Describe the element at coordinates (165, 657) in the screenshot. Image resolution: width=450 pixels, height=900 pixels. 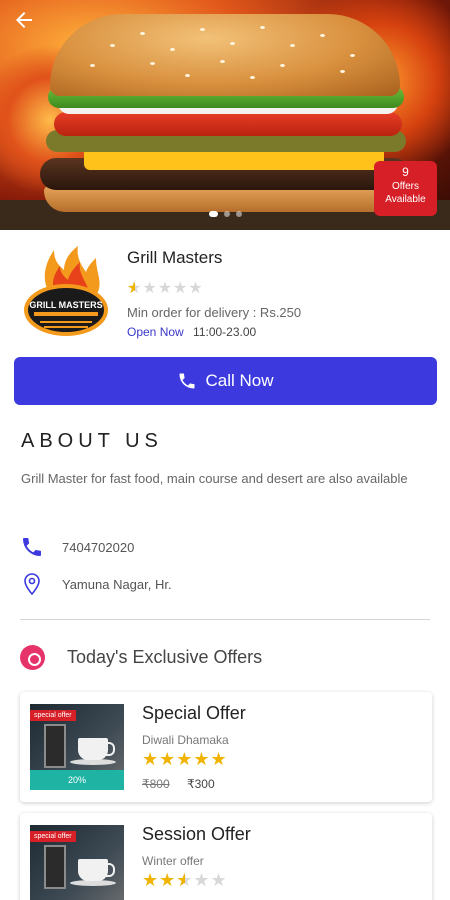
I see `offers-section-title: Today's Exclusive Offers` at that location.